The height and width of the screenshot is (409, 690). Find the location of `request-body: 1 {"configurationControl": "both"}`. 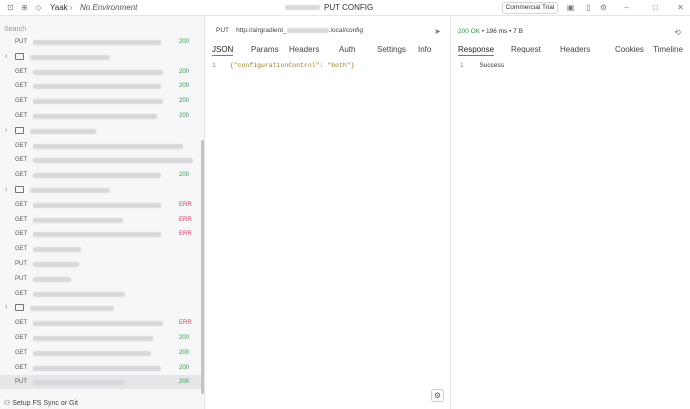

request-body: 1 {"configurationControl": "both"} is located at coordinates (283, 66).